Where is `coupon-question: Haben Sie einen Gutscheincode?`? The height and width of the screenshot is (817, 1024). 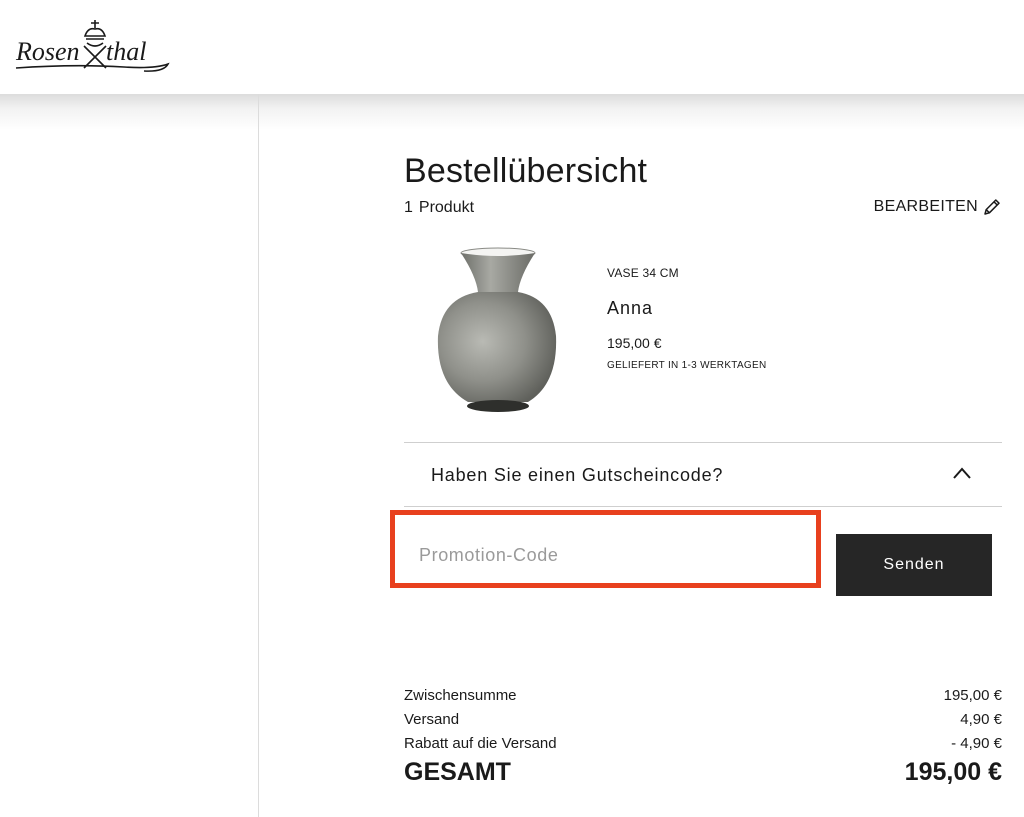
coupon-question: Haben Sie einen Gutscheincode? is located at coordinates (577, 475).